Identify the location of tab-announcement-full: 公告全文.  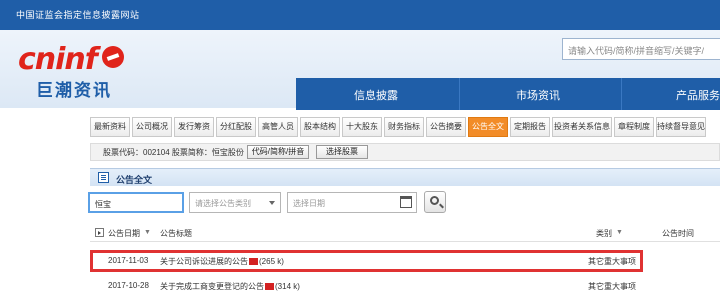
(488, 127).